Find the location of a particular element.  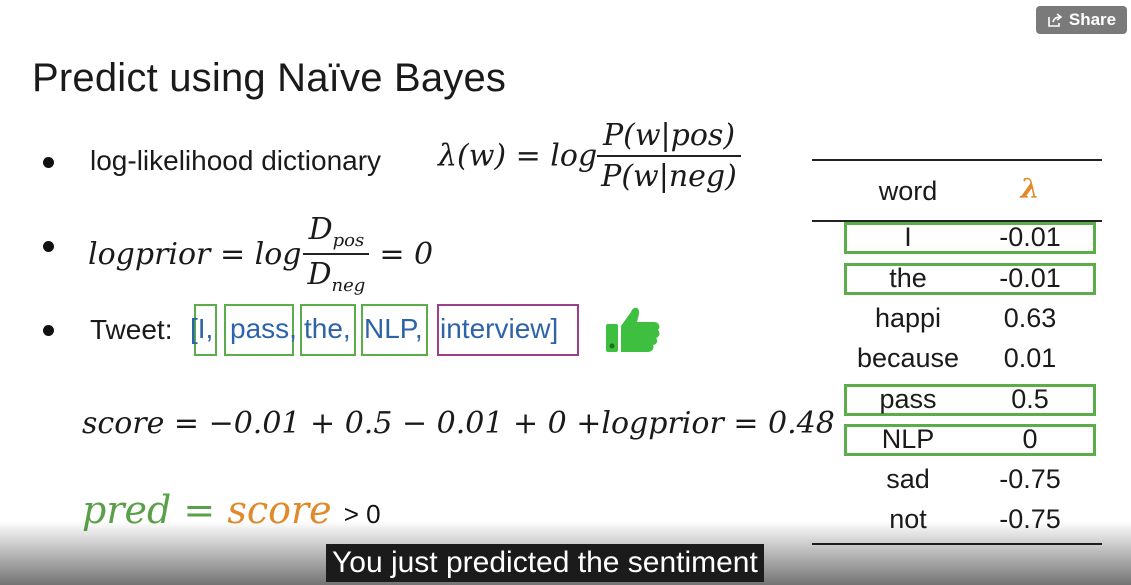

formula1-lhs: λ(w) = log is located at coordinates (518, 156).